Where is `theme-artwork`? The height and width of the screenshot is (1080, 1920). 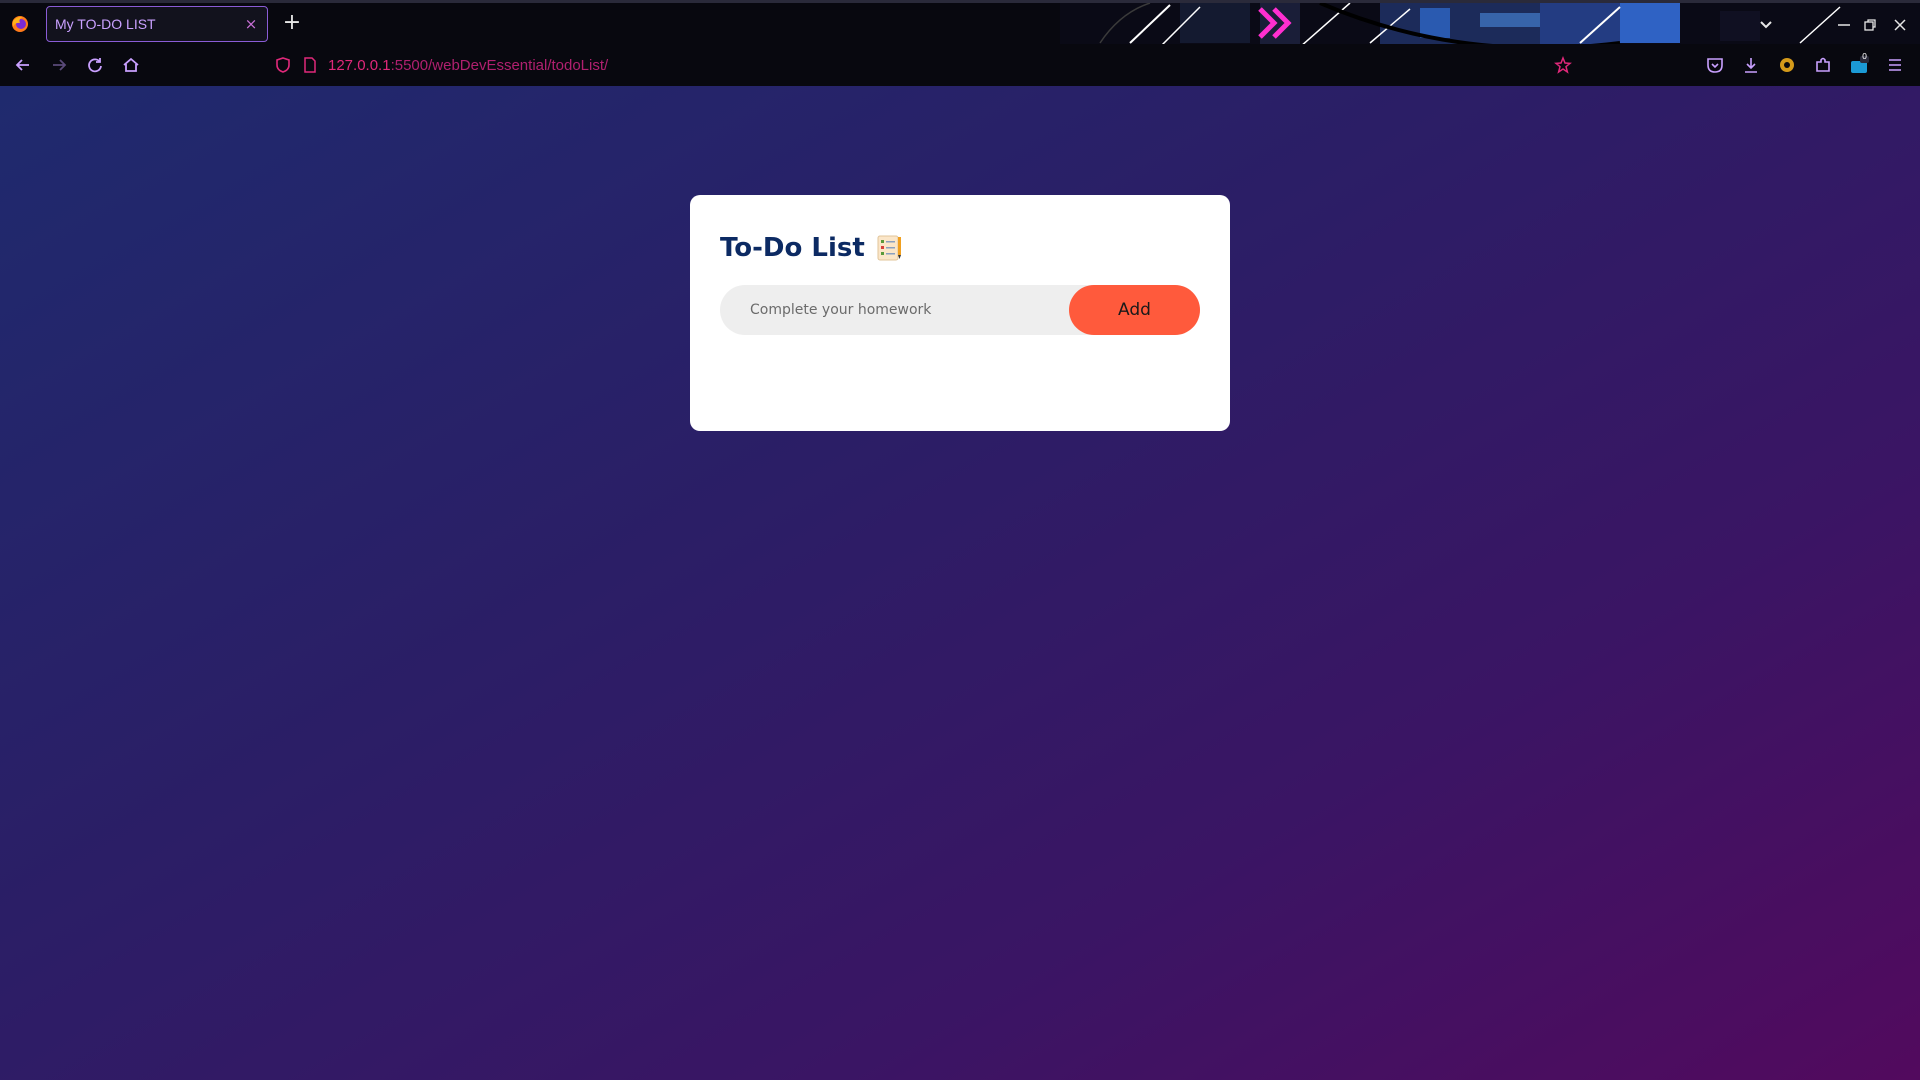
theme-artwork is located at coordinates (1490, 23).